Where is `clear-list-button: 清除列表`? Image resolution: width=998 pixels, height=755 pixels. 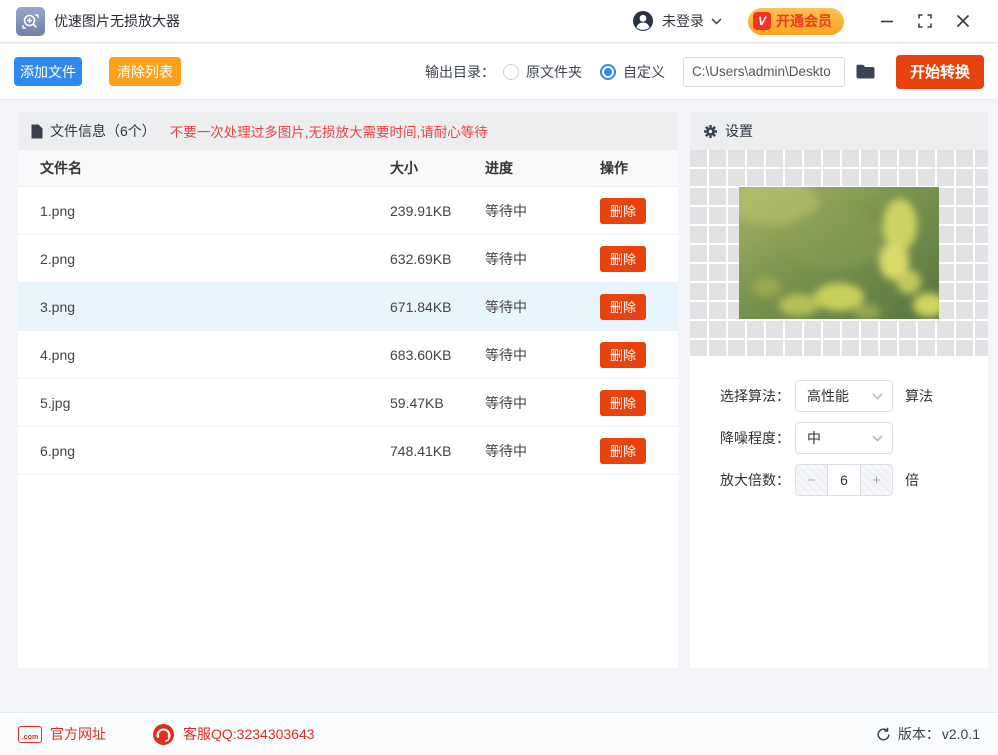 clear-list-button: 清除列表 is located at coordinates (145, 71).